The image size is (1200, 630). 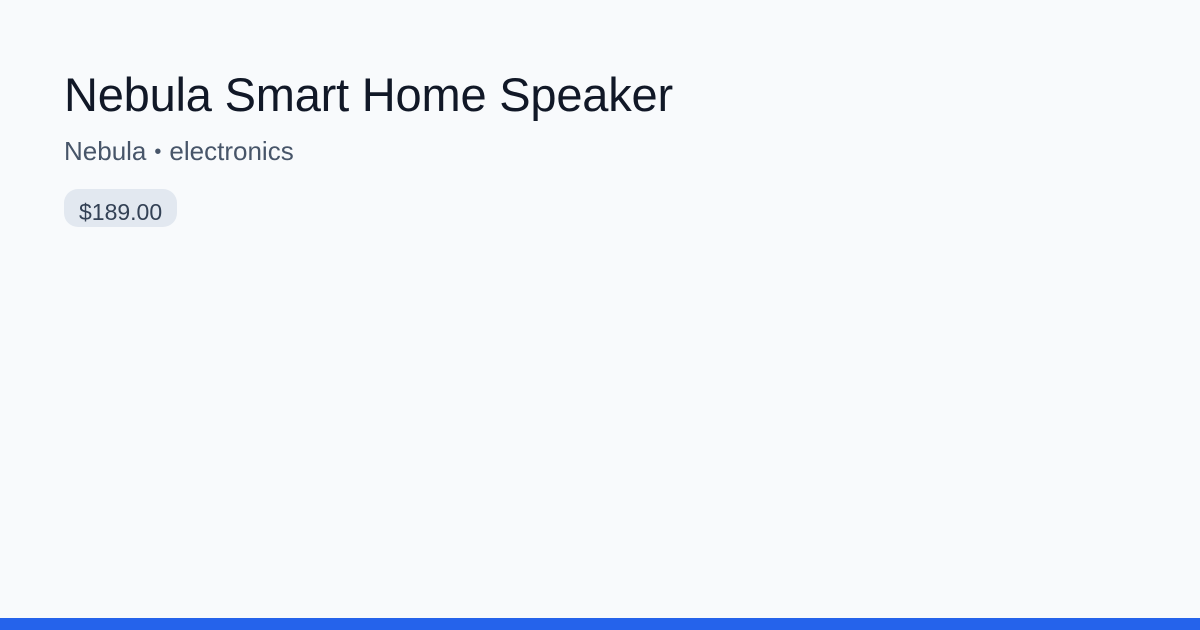 I want to click on price-badge: $189.00, so click(x=121, y=208).